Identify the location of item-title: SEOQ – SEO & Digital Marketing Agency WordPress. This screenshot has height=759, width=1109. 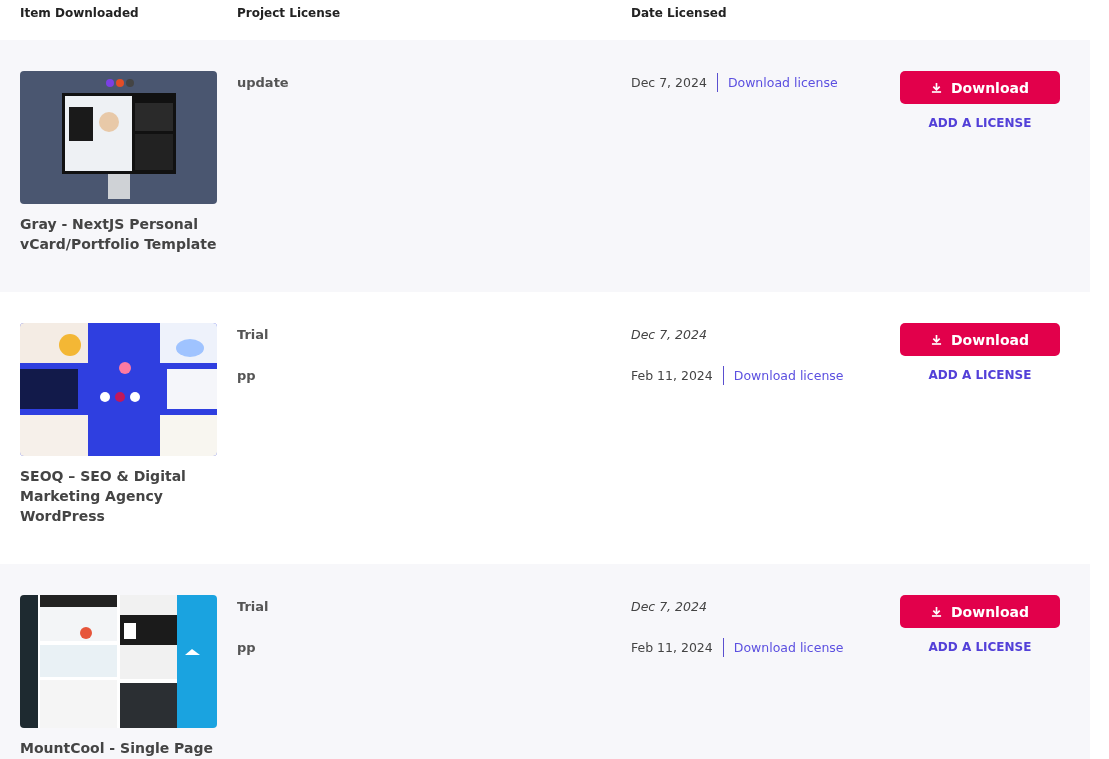
(103, 496).